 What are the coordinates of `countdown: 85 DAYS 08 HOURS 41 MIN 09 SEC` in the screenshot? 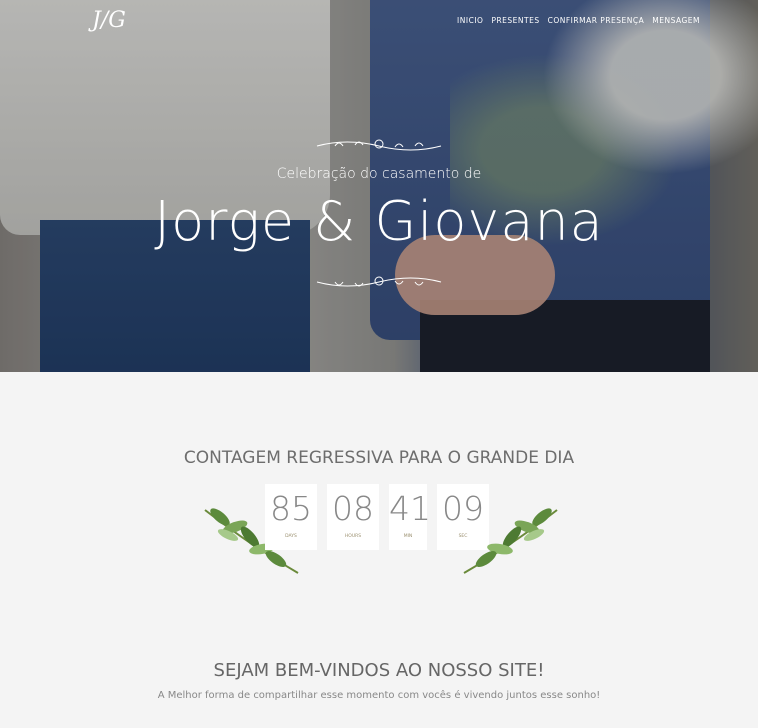 It's located at (377, 517).